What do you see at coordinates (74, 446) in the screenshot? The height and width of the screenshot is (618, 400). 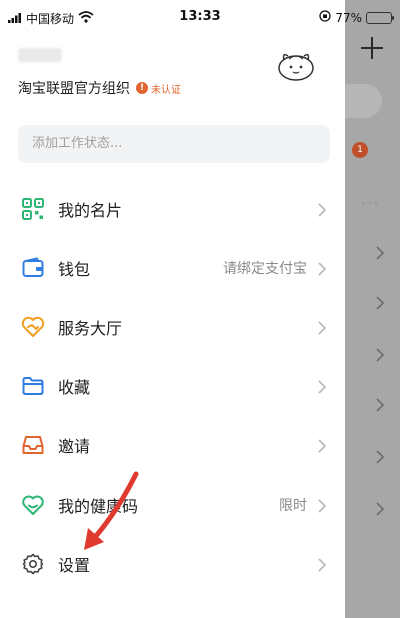 I see `menu-item-label: 邀请` at bounding box center [74, 446].